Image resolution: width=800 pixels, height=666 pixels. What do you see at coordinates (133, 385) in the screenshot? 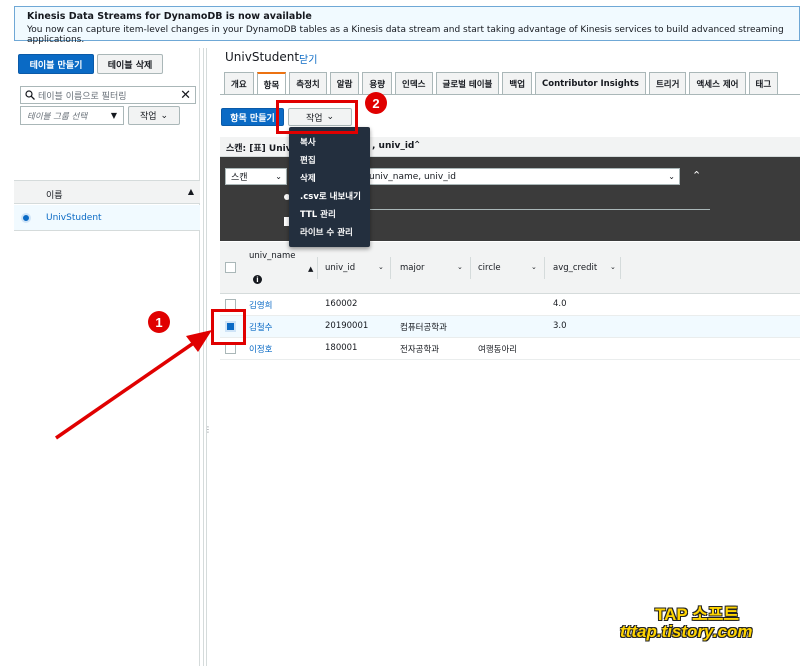
I see `arrow-icon` at bounding box center [133, 385].